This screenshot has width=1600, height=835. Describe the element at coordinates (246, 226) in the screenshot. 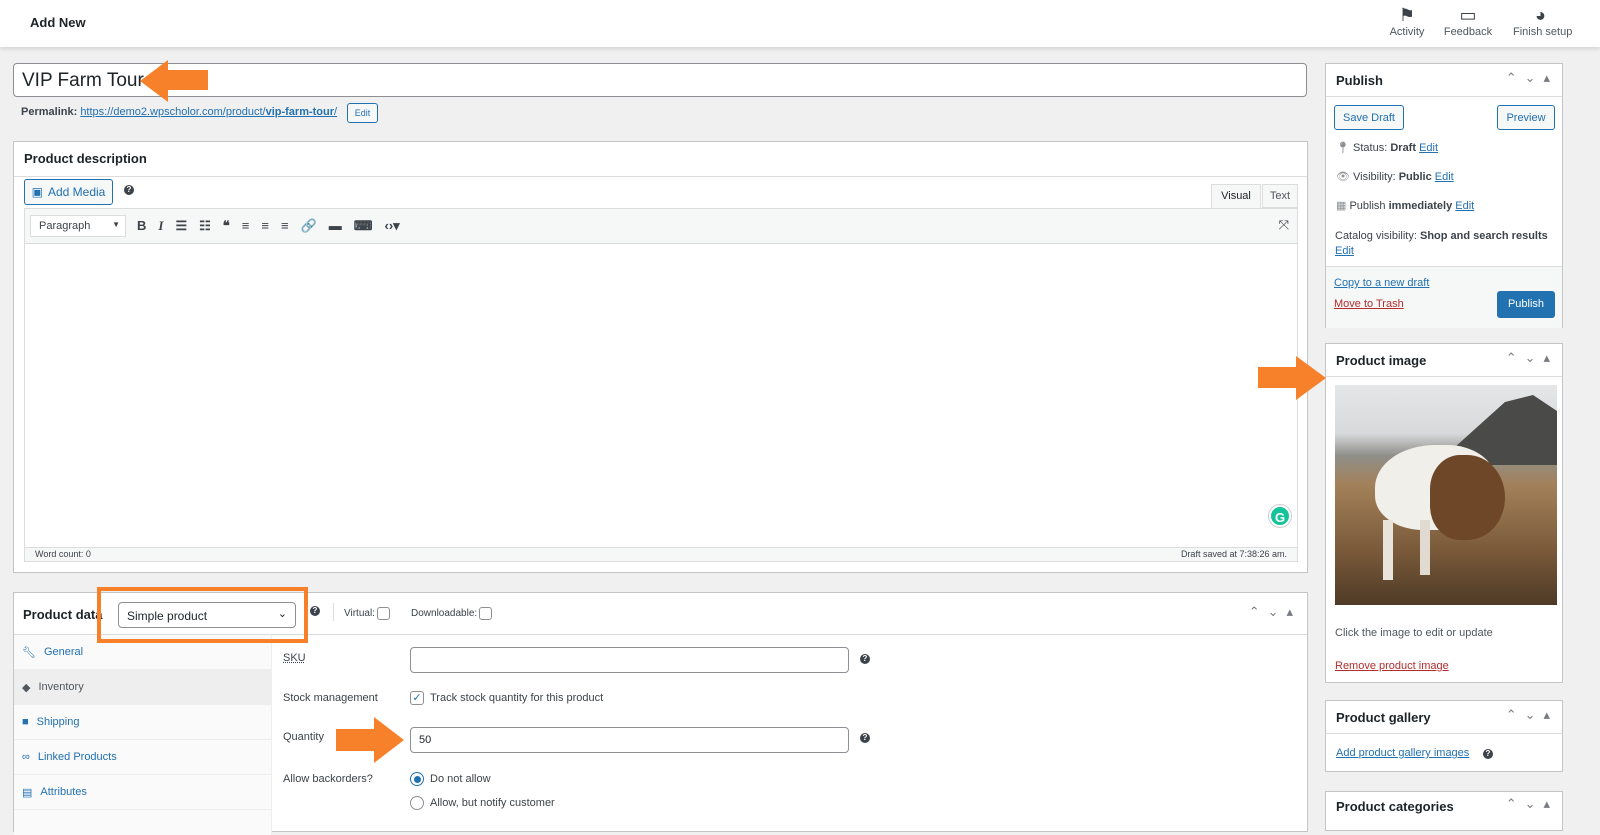

I see `align-left-icon: ≡` at that location.